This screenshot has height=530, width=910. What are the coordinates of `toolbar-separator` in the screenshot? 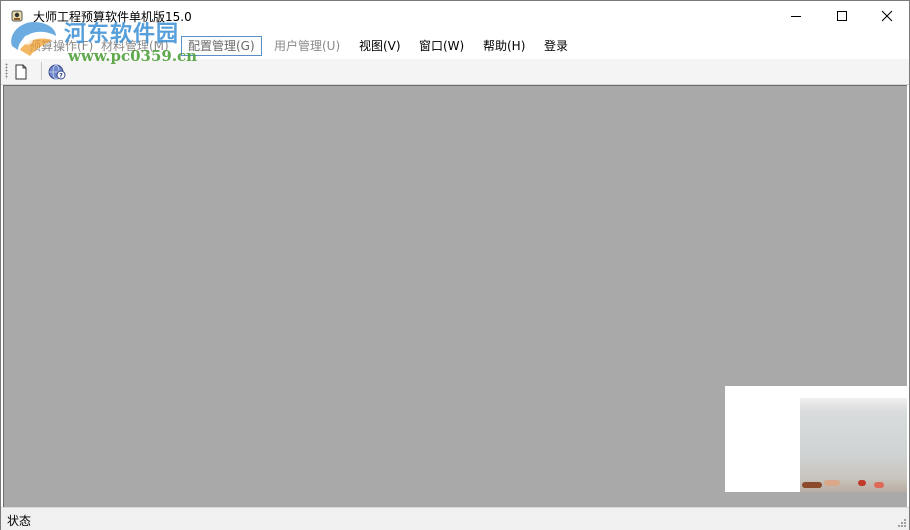 It's located at (41, 71).